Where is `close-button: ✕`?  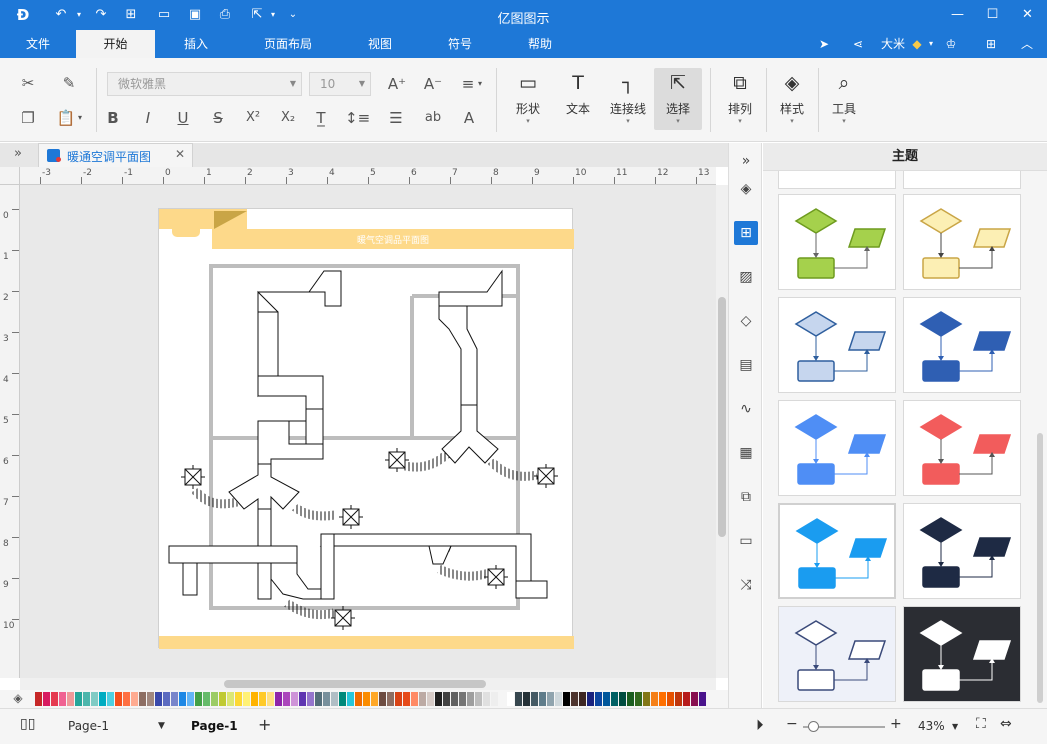 close-button: ✕ is located at coordinates (1027, 15).